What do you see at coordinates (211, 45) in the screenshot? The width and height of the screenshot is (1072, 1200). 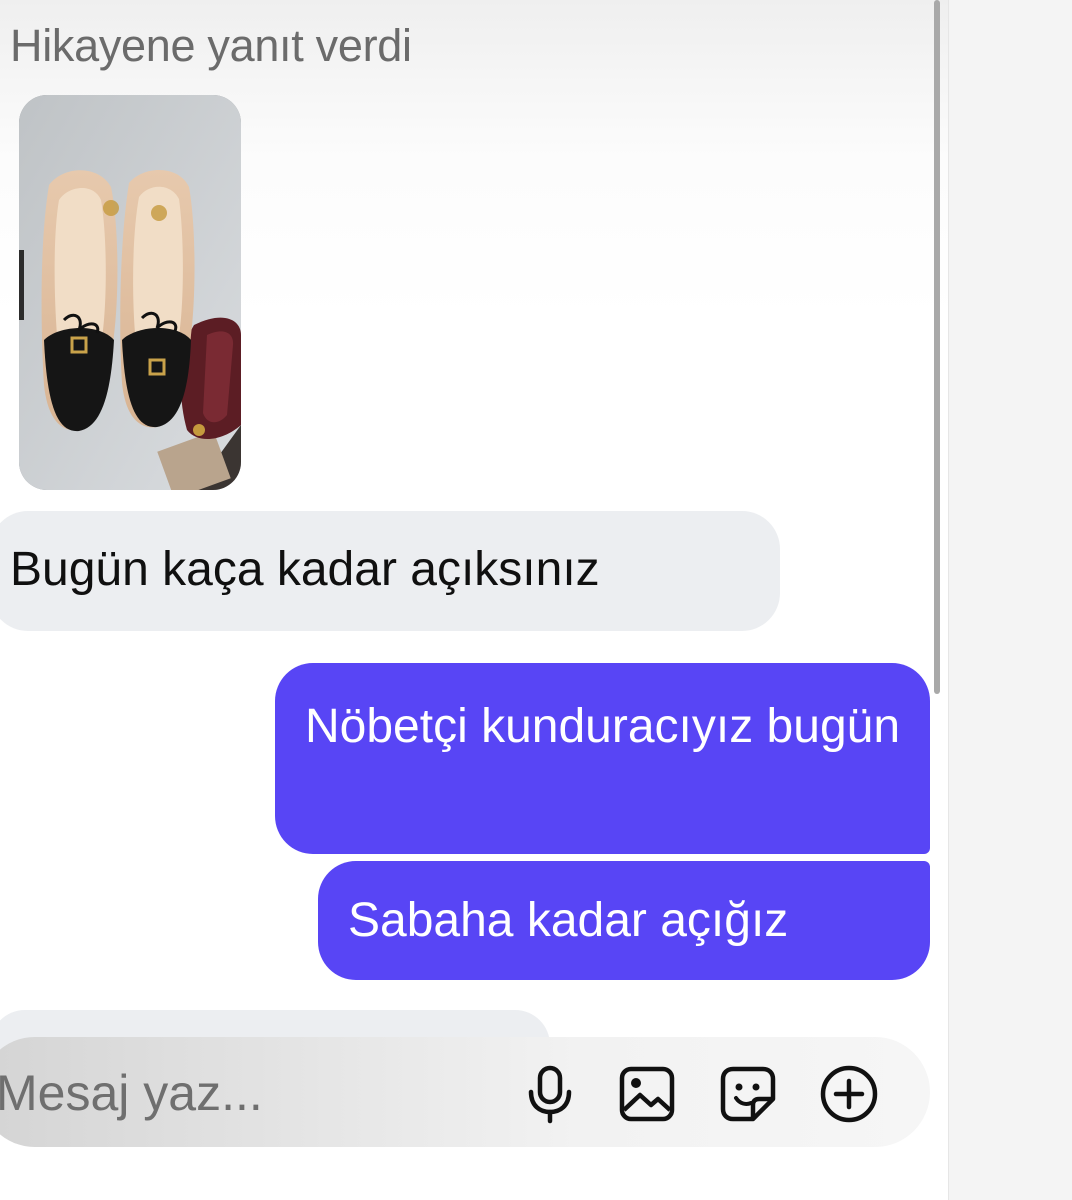 I see `story-reply-label: Hikayene yanıt verdi` at bounding box center [211, 45].